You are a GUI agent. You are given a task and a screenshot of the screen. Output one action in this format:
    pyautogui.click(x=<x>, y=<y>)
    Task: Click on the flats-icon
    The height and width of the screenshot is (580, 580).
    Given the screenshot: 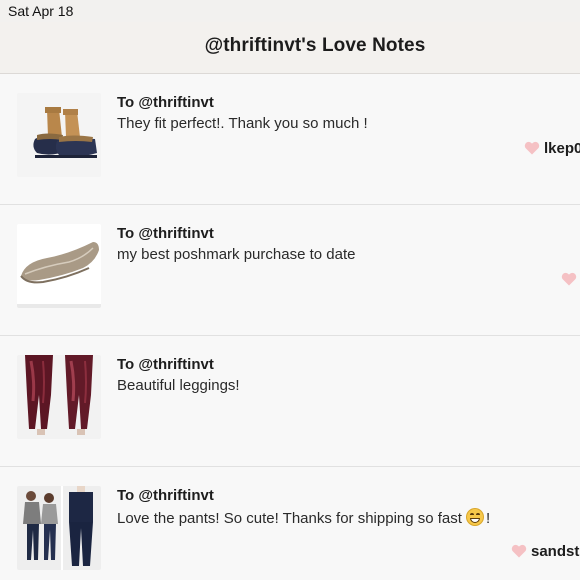 What is the action you would take?
    pyautogui.click(x=59, y=266)
    